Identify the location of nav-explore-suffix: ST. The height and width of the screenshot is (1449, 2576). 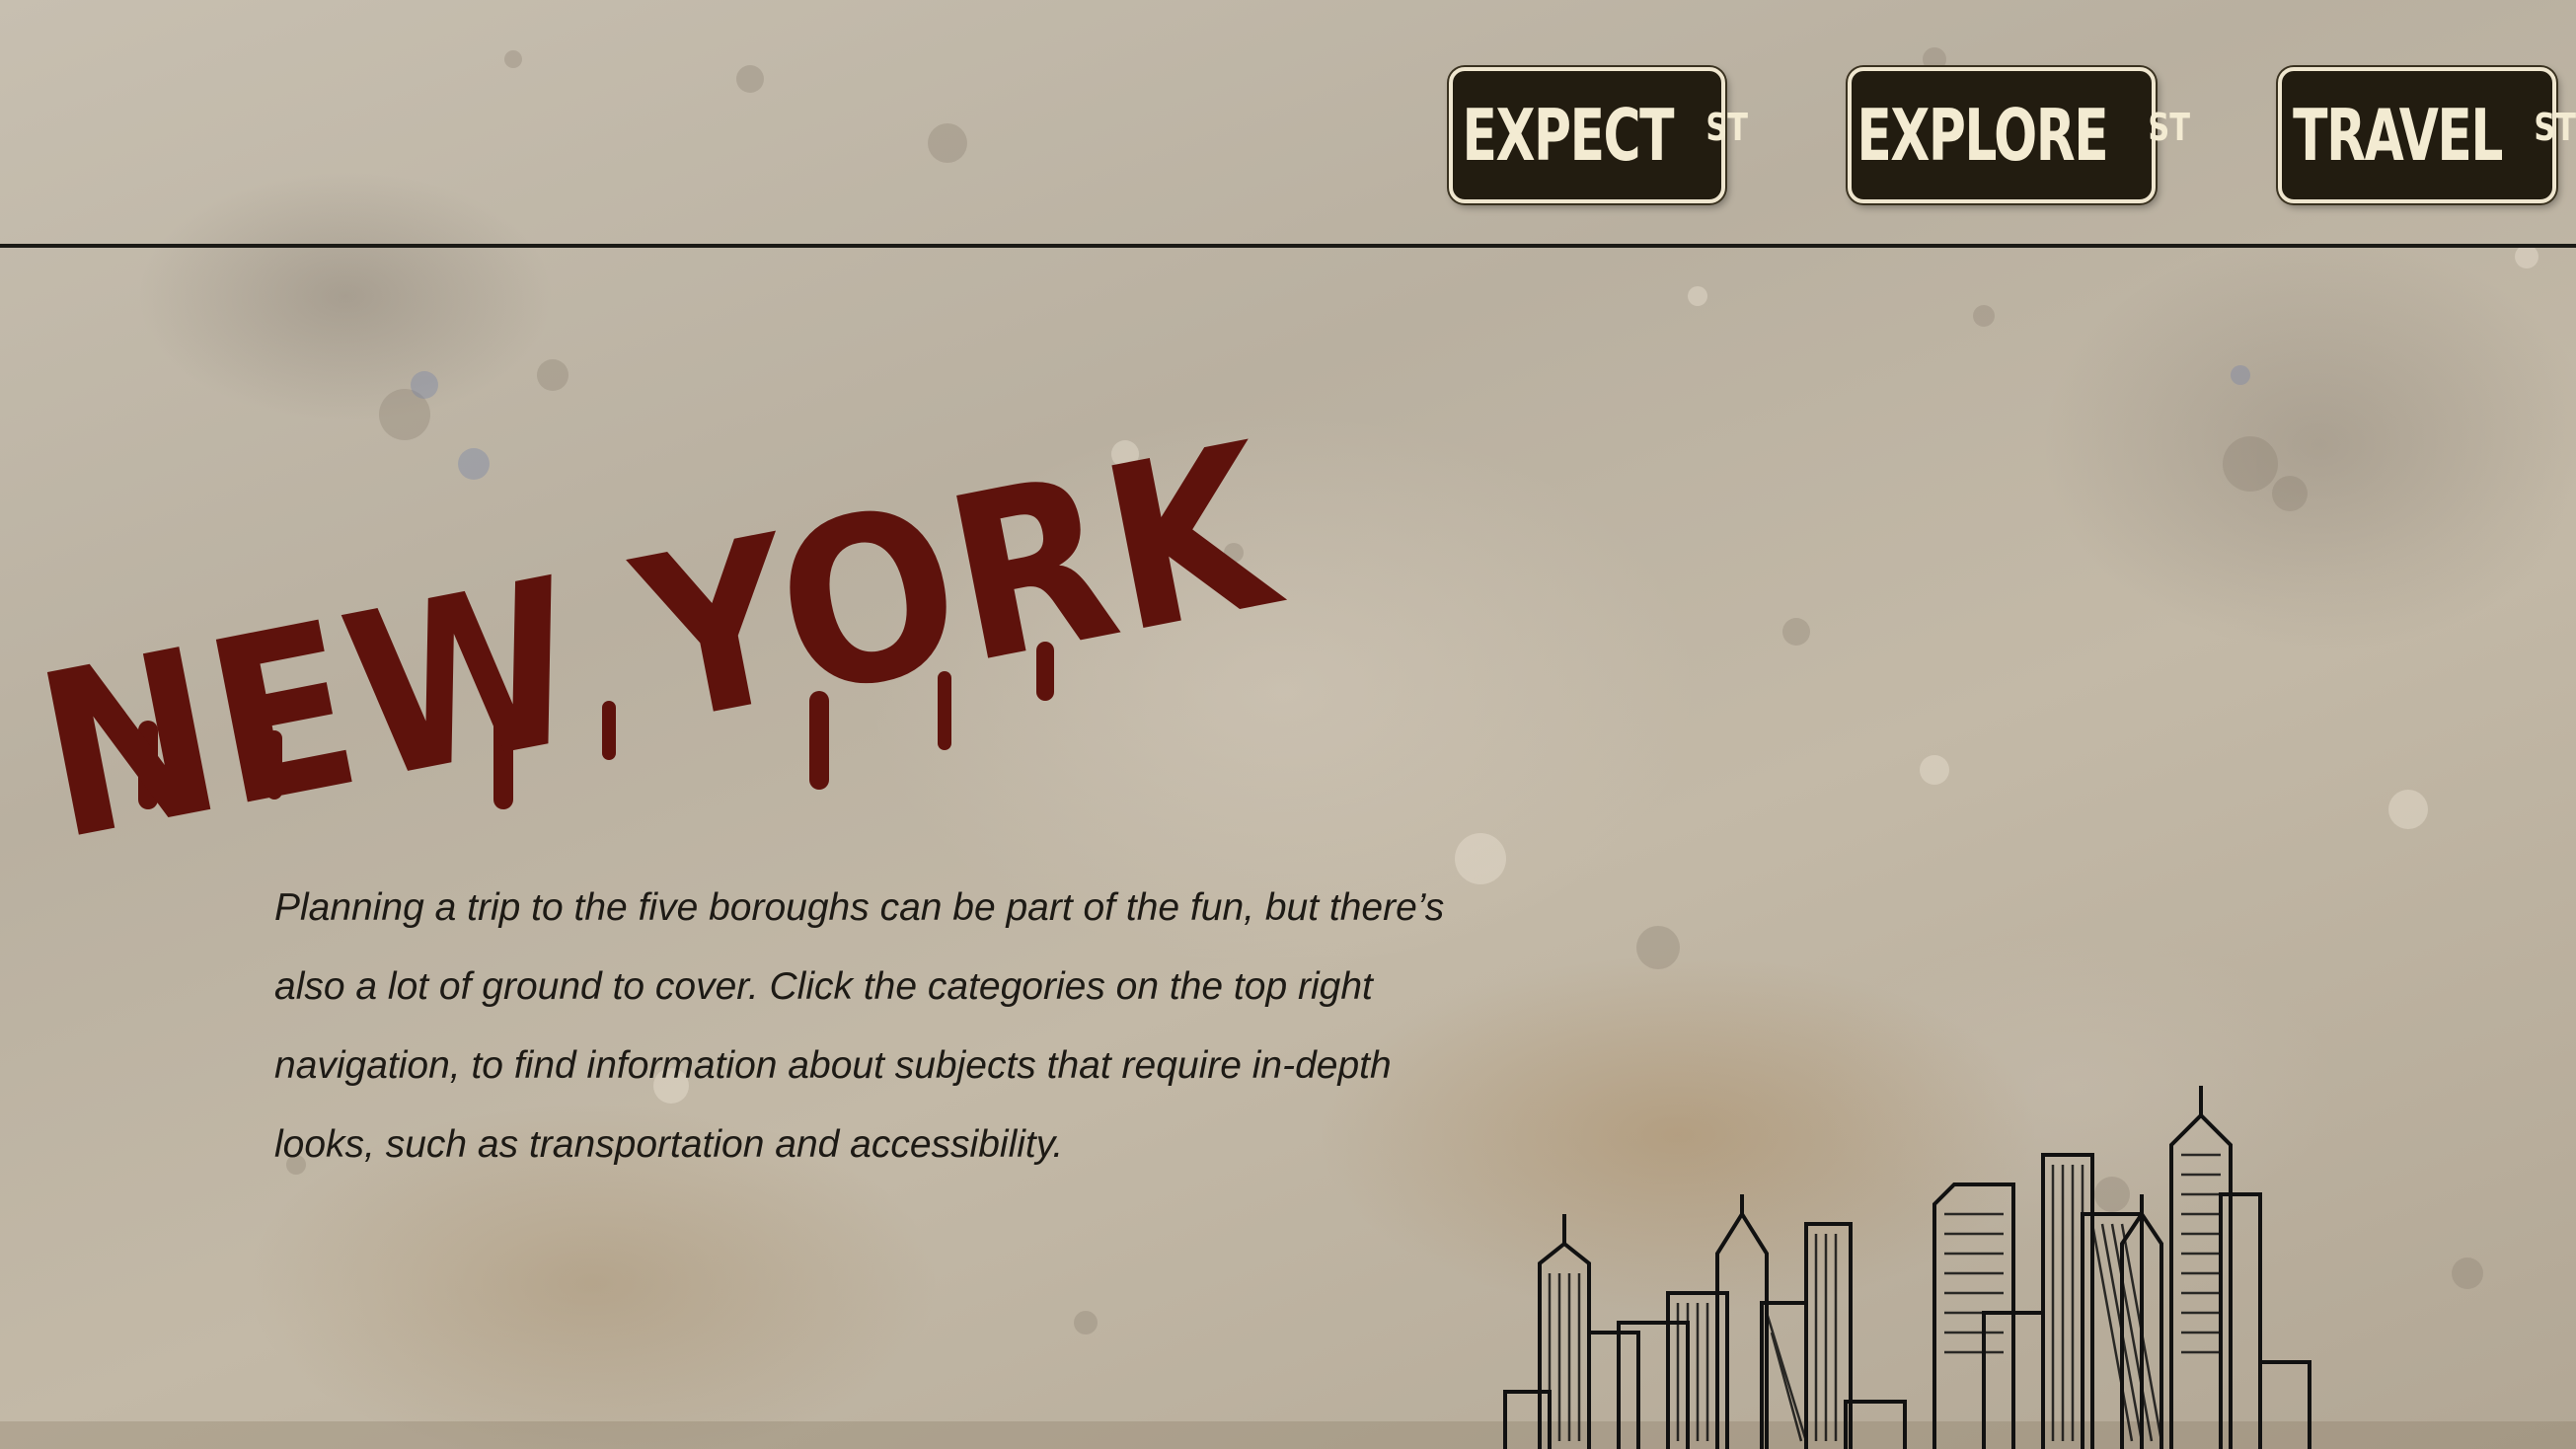
(2168, 127).